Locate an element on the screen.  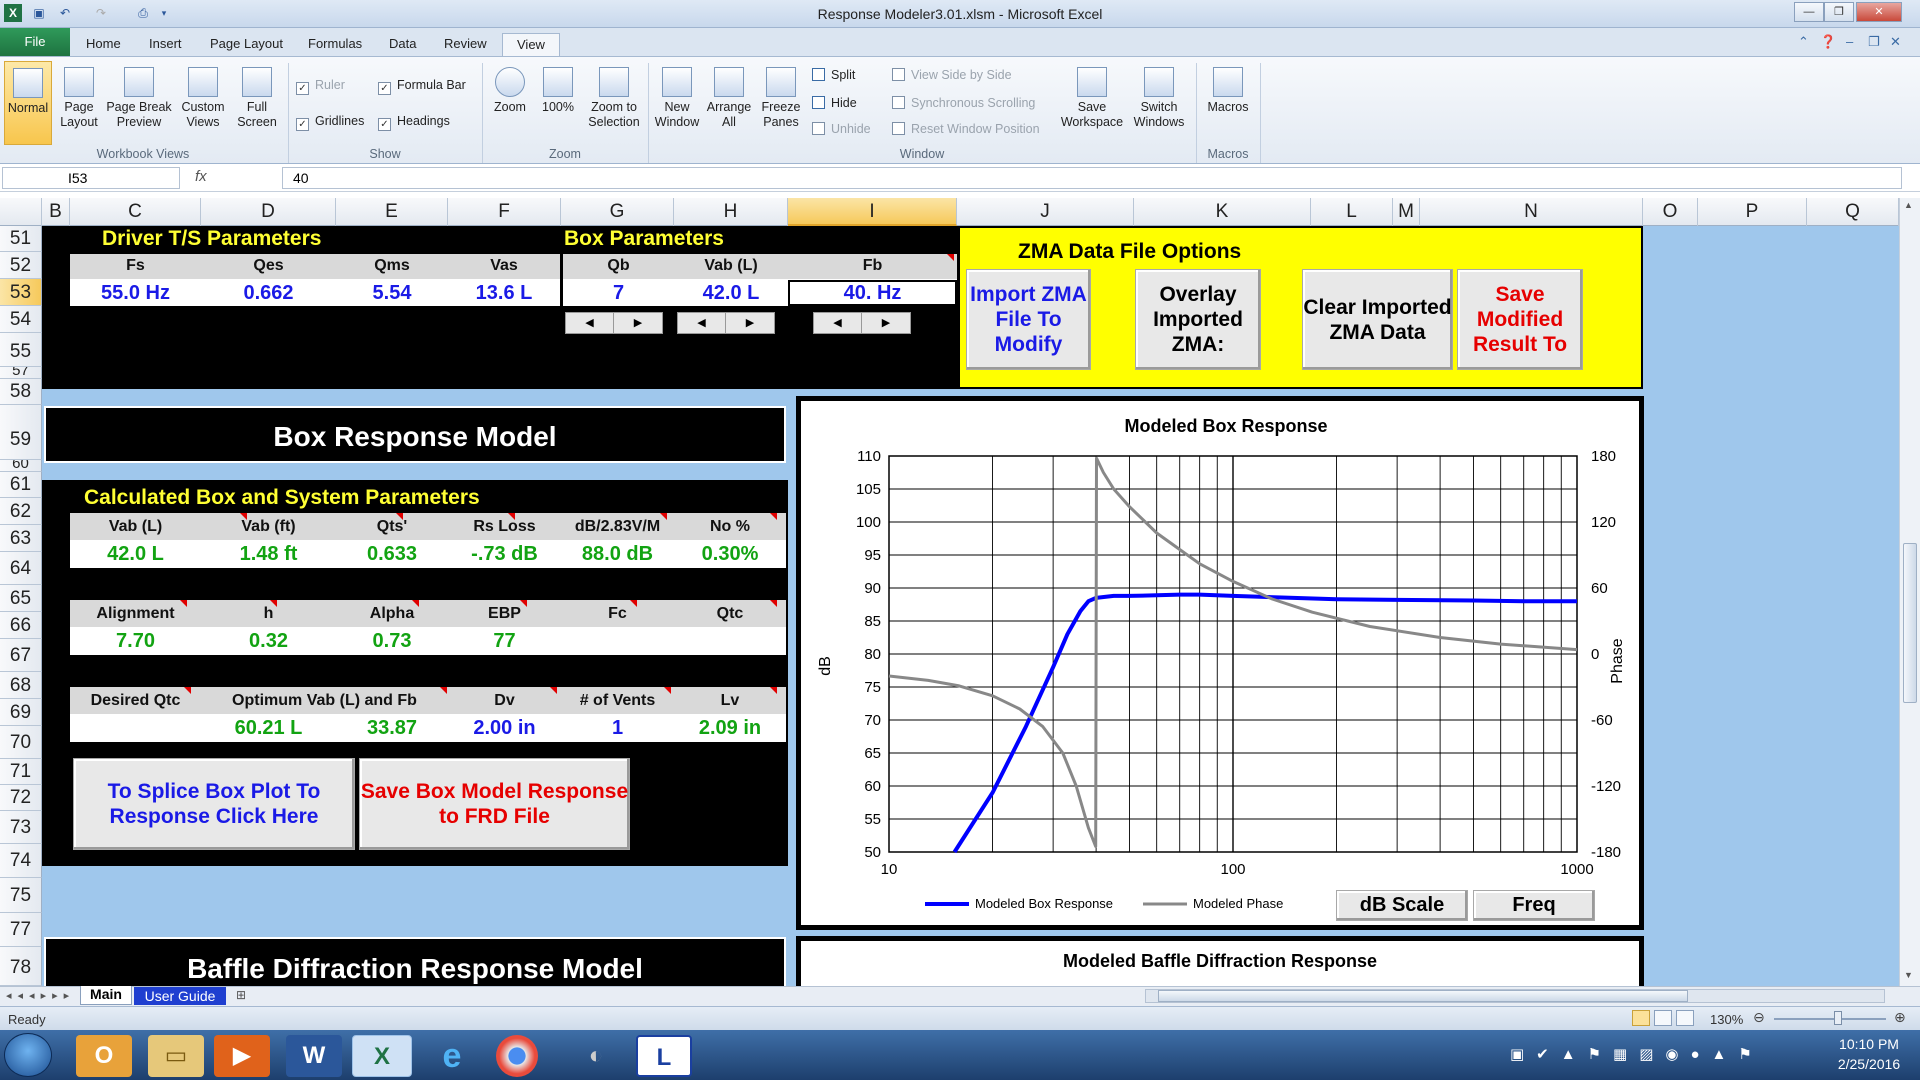
page-layout-view-button: Page Layout is located at coordinates (79, 98).